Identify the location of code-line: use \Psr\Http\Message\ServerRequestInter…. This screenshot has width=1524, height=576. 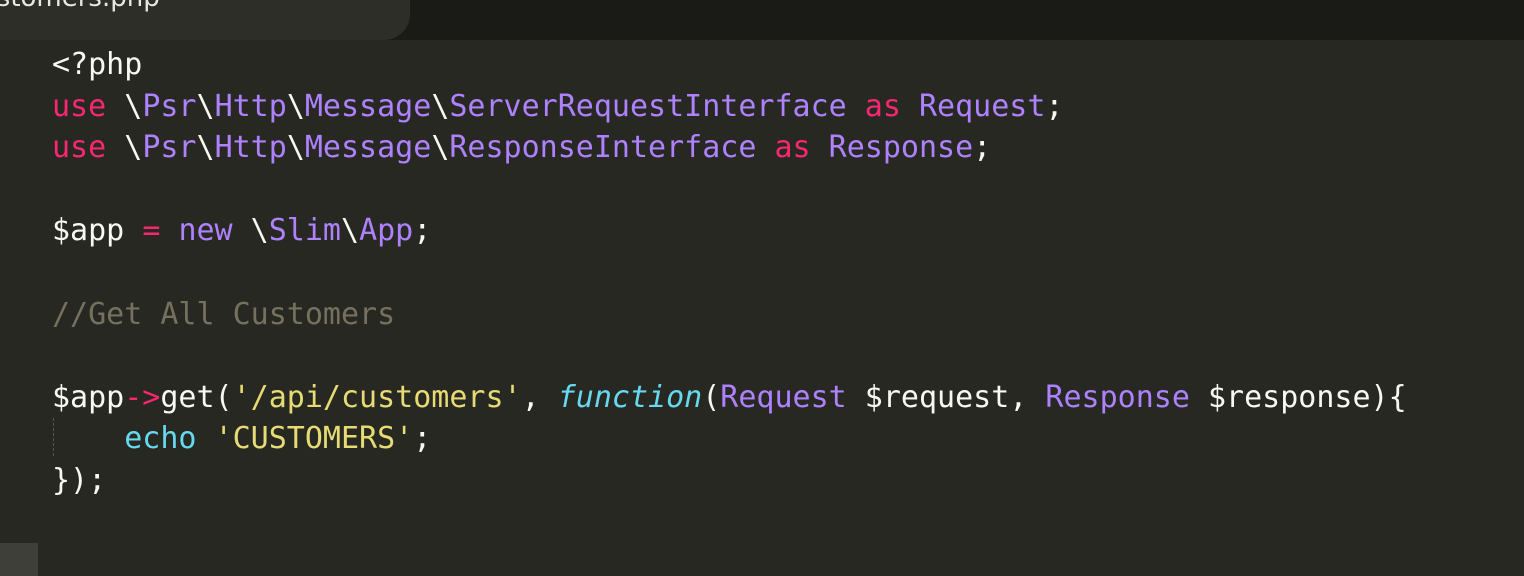
(762, 107).